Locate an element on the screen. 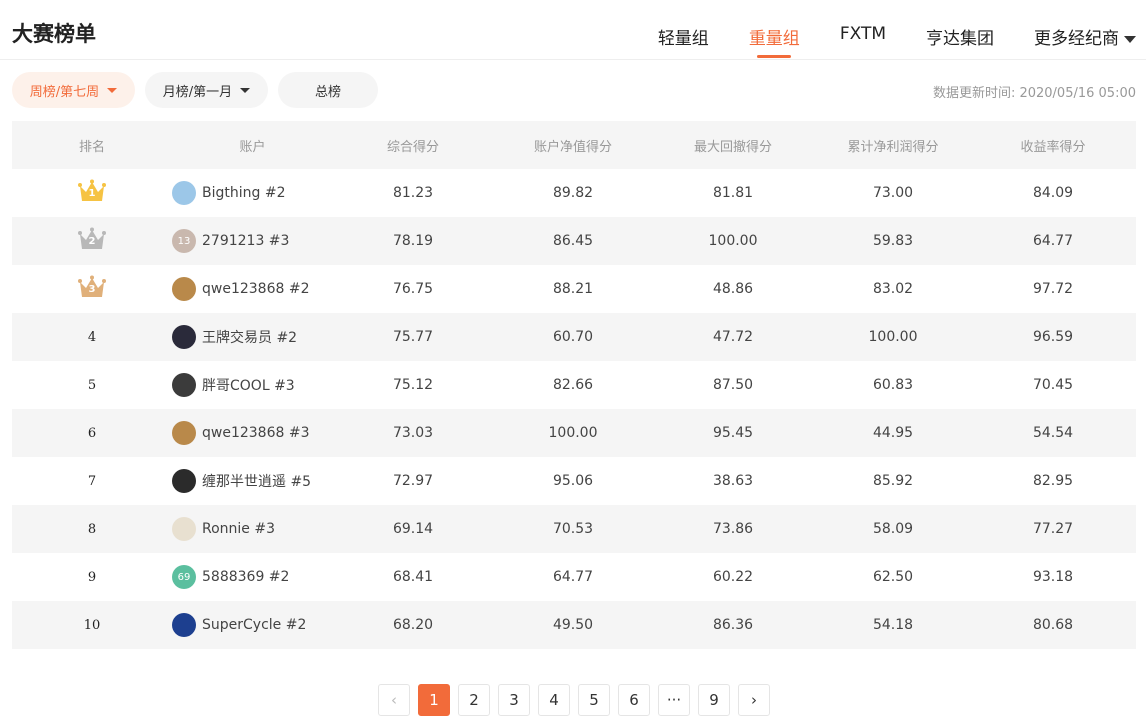 Image resolution: width=1146 pixels, height=724 pixels. tab-label: 轻量组 is located at coordinates (683, 39).